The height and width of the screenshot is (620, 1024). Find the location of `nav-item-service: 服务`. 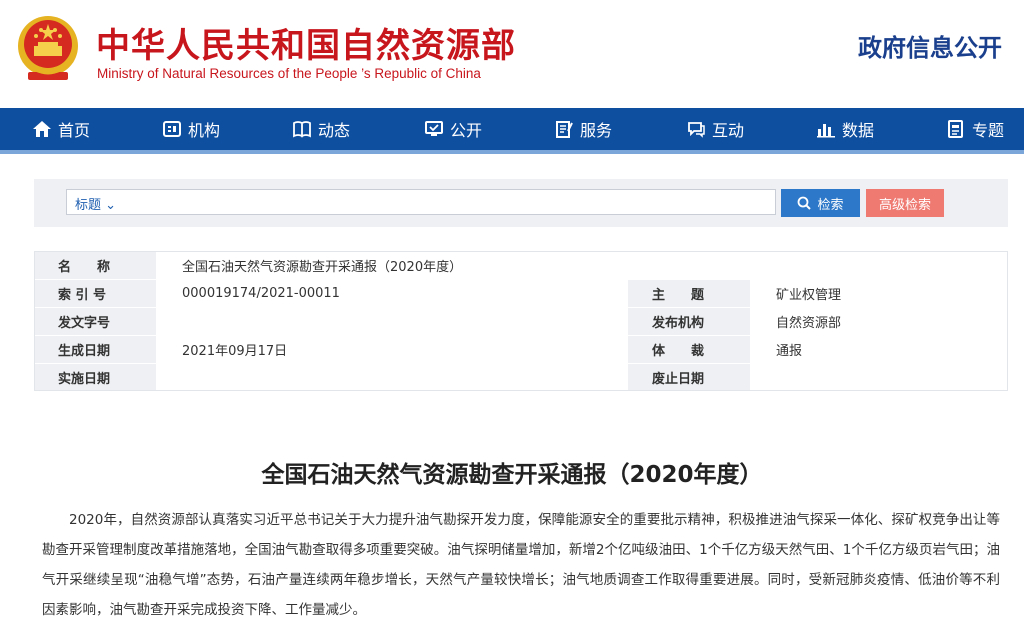

nav-item-service: 服务 is located at coordinates (583, 129).